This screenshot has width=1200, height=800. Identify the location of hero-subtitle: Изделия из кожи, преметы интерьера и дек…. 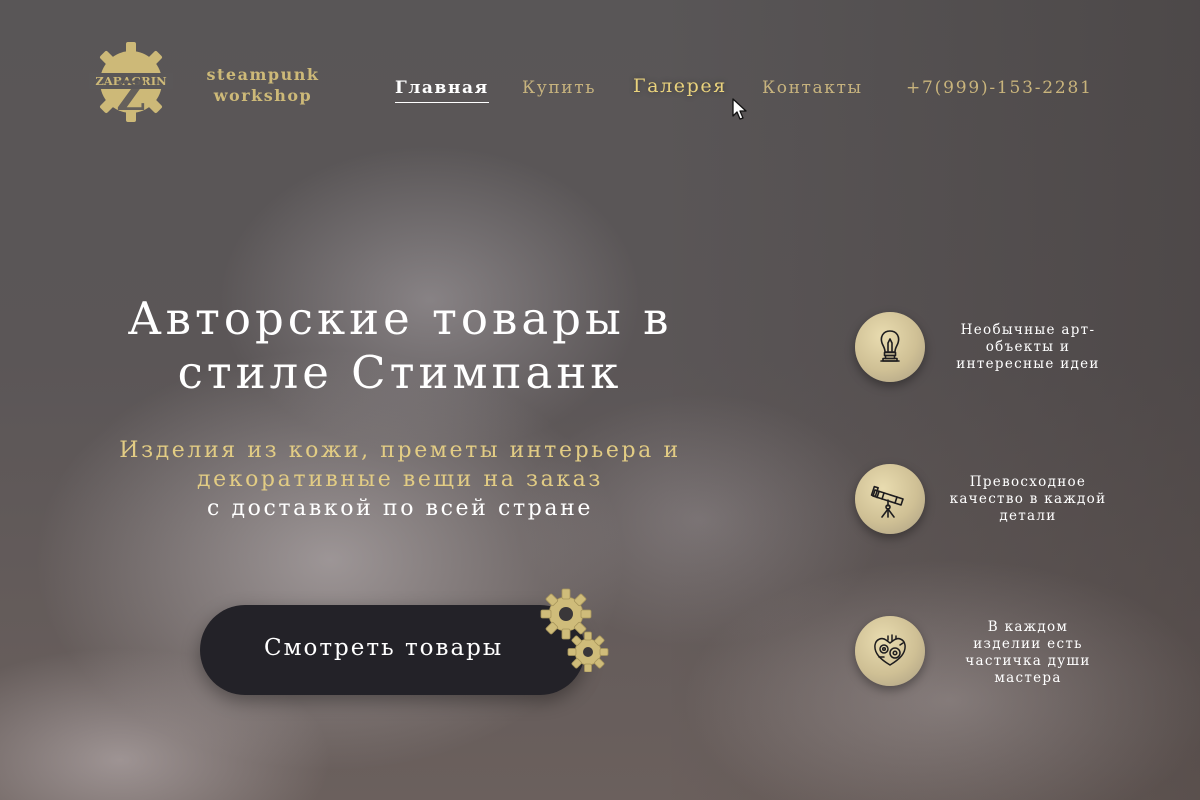
(400, 479).